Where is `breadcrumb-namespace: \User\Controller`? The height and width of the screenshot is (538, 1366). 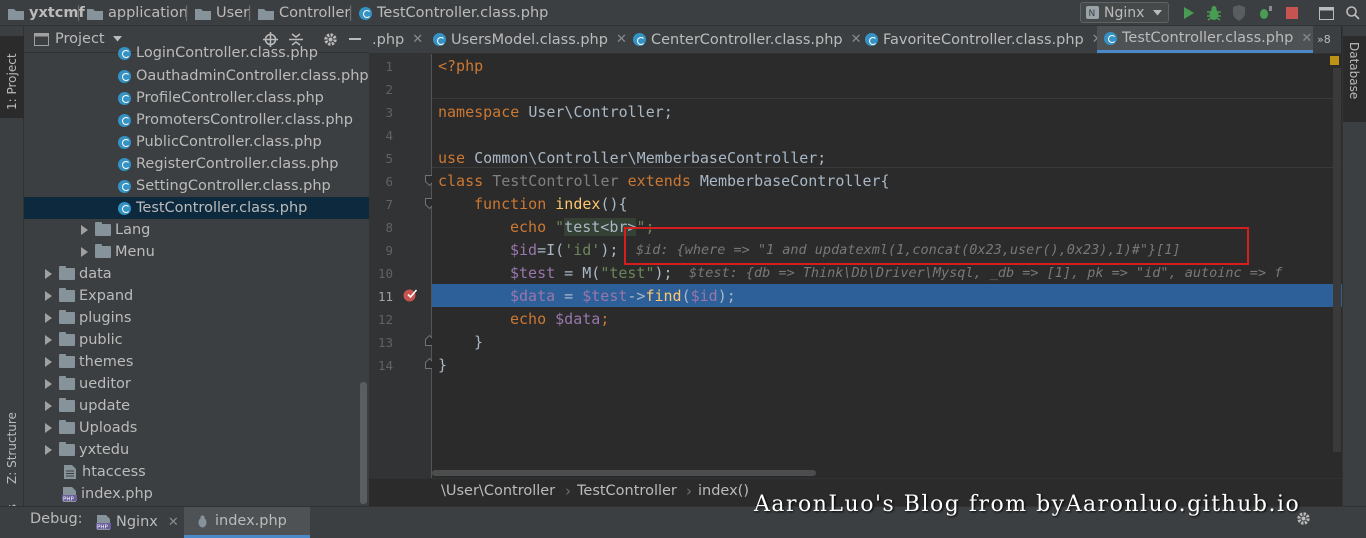 breadcrumb-namespace: \User\Controller is located at coordinates (498, 491).